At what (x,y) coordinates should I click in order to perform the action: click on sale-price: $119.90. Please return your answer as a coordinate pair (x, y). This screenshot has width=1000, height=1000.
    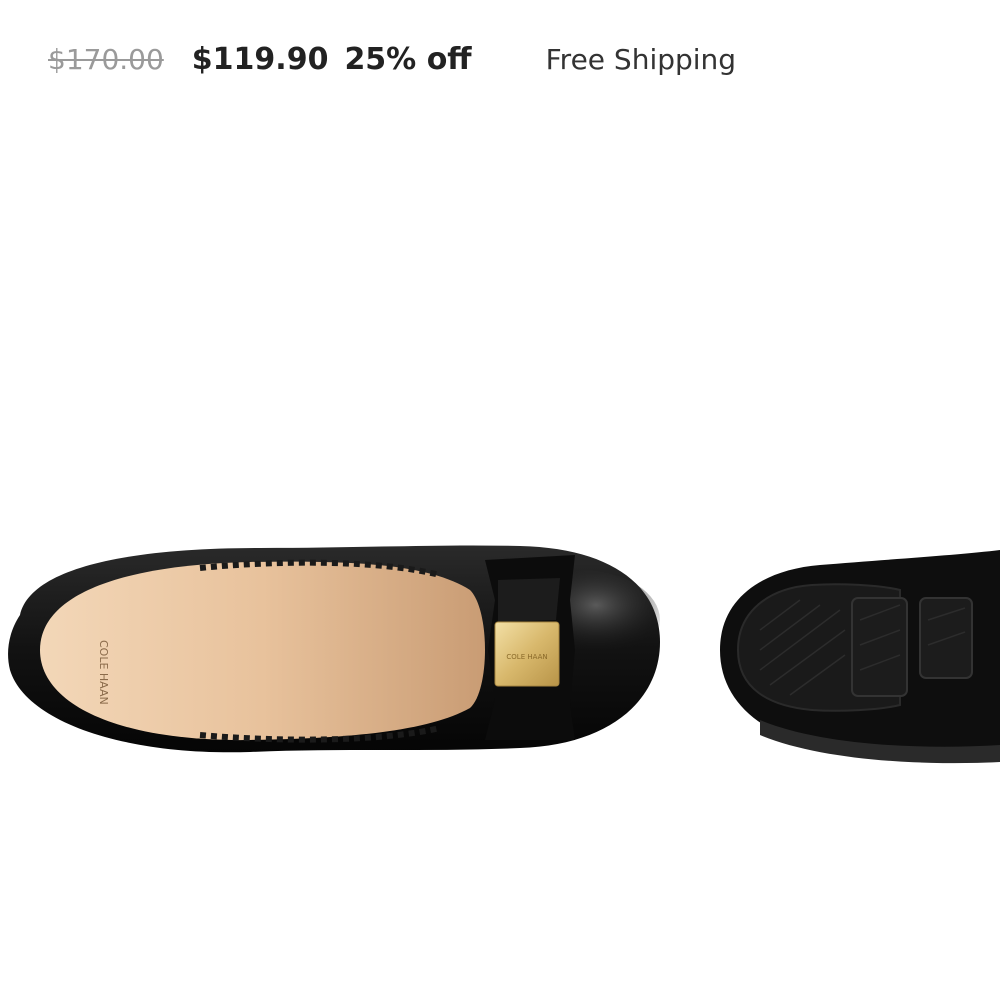
    Looking at the image, I should click on (260, 59).